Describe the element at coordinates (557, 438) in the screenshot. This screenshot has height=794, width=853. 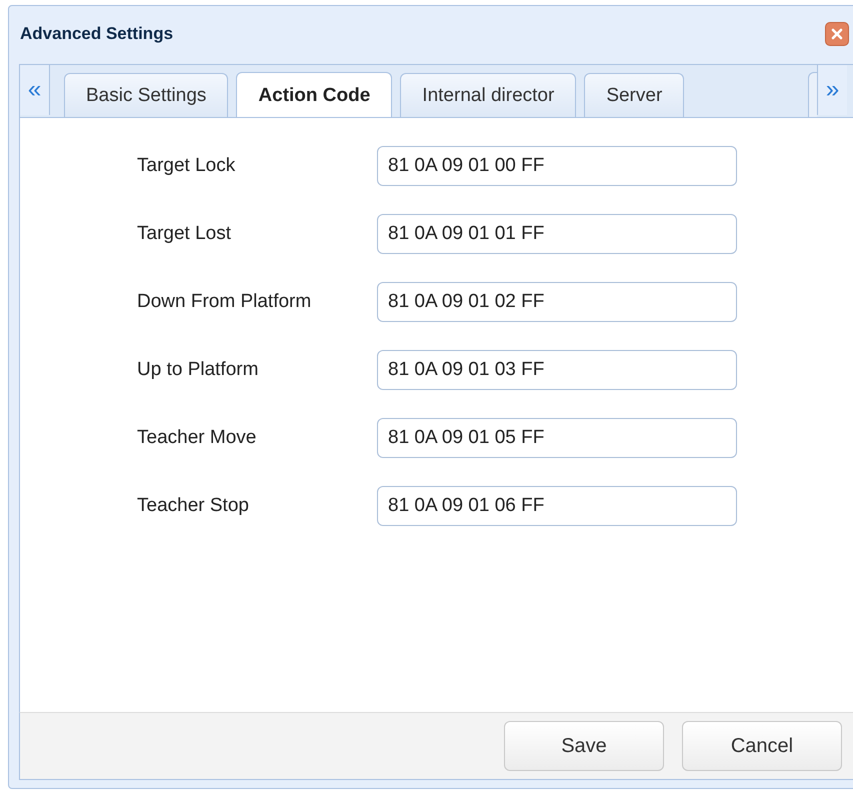
I see `input-field: 81 0A 09 01 05 FF` at that location.